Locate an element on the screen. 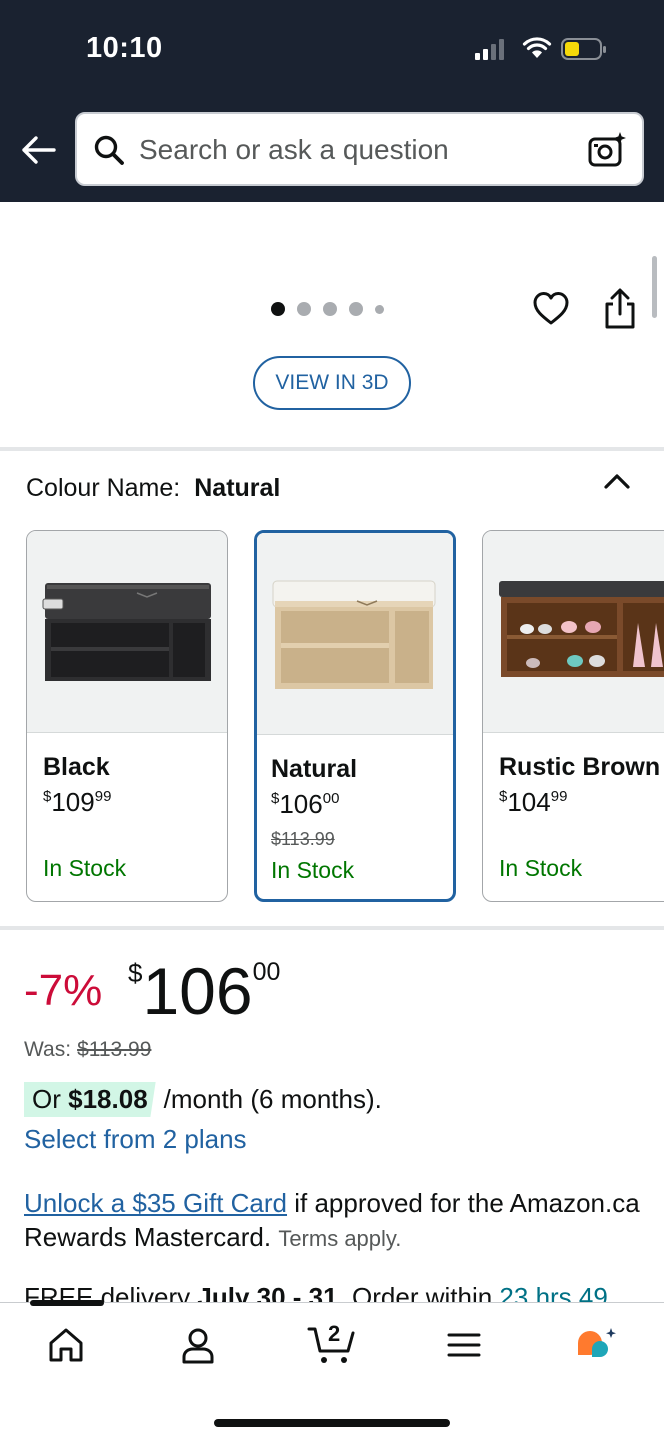  colour-option-was-price: $113.99 is located at coordinates (303, 839).